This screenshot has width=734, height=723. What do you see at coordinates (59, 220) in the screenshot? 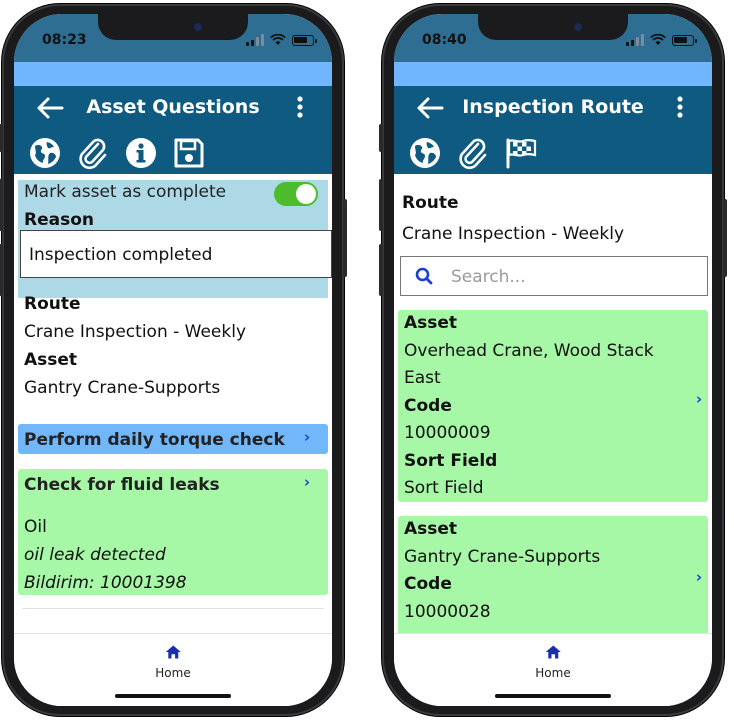
I see `reason-label: Reason` at bounding box center [59, 220].